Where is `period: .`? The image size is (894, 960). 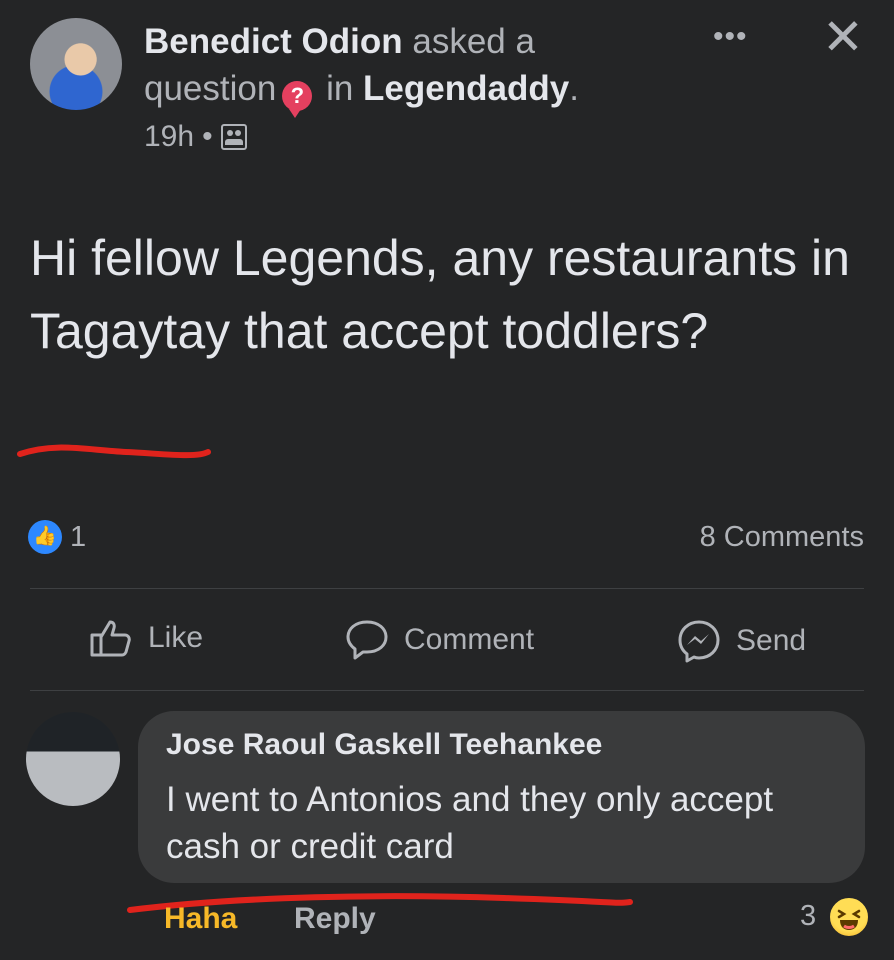
period: . is located at coordinates (574, 88).